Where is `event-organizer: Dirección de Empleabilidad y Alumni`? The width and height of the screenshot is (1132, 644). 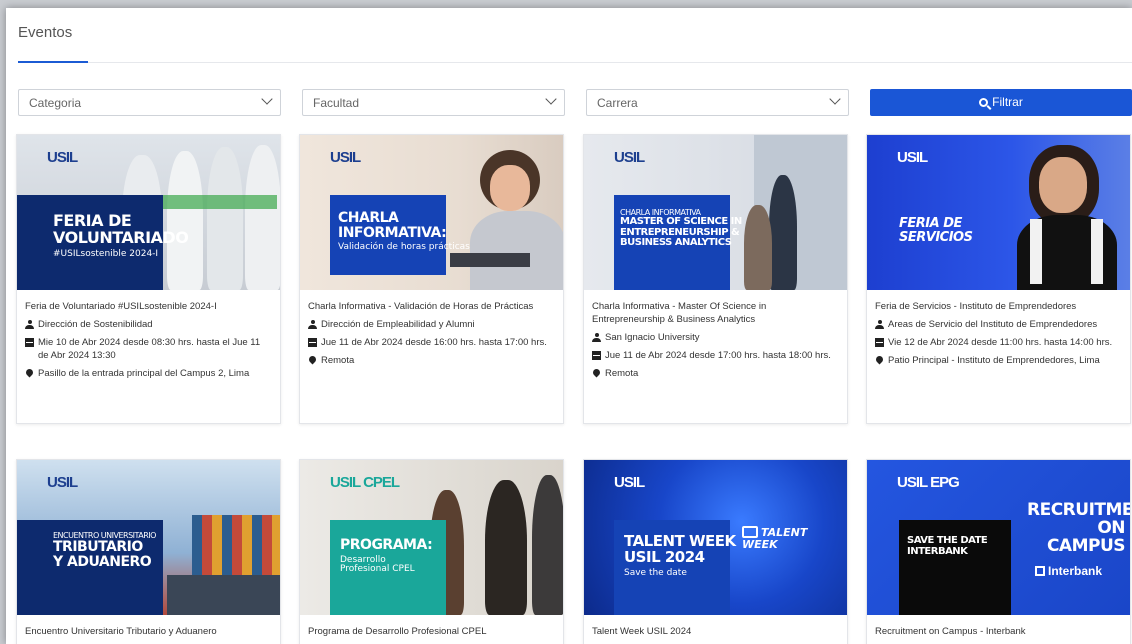 event-organizer: Dirección de Empleabilidad y Alumni is located at coordinates (431, 324).